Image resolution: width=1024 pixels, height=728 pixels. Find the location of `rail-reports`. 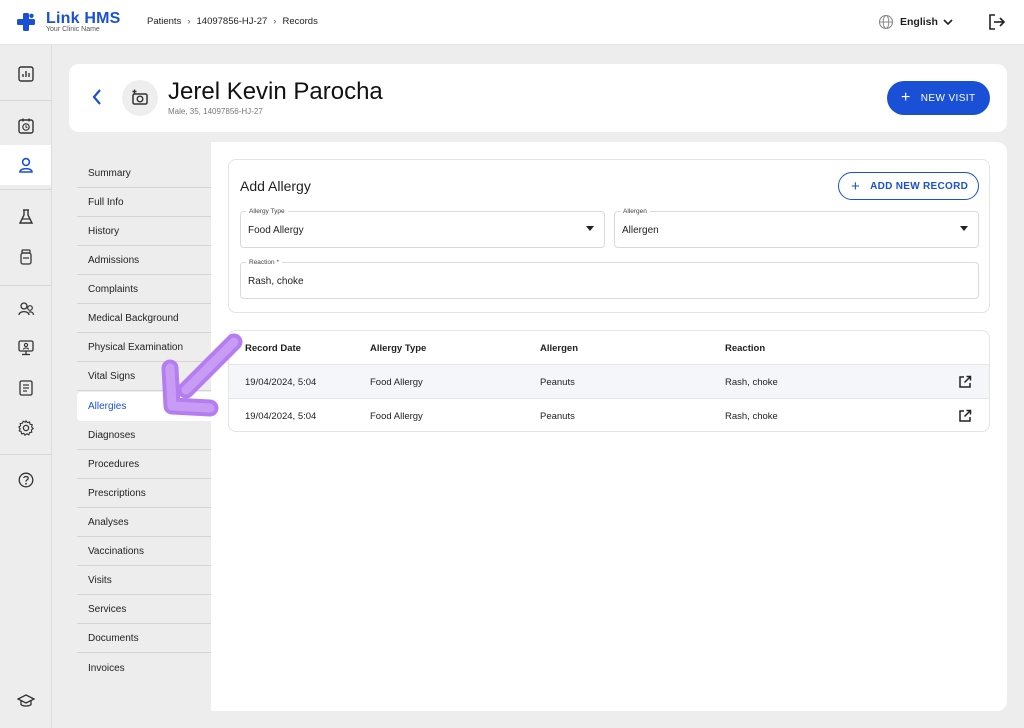

rail-reports is located at coordinates (25, 388).